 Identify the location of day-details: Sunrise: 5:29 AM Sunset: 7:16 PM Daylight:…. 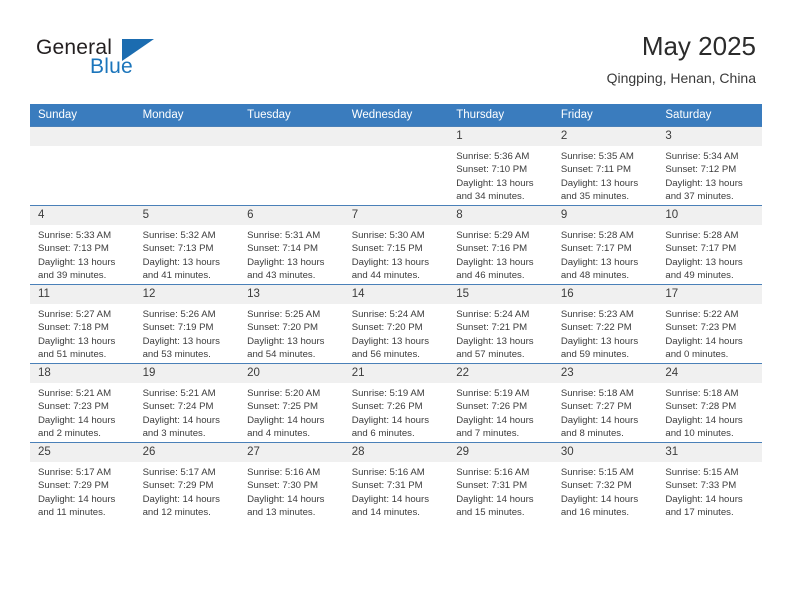
(500, 254).